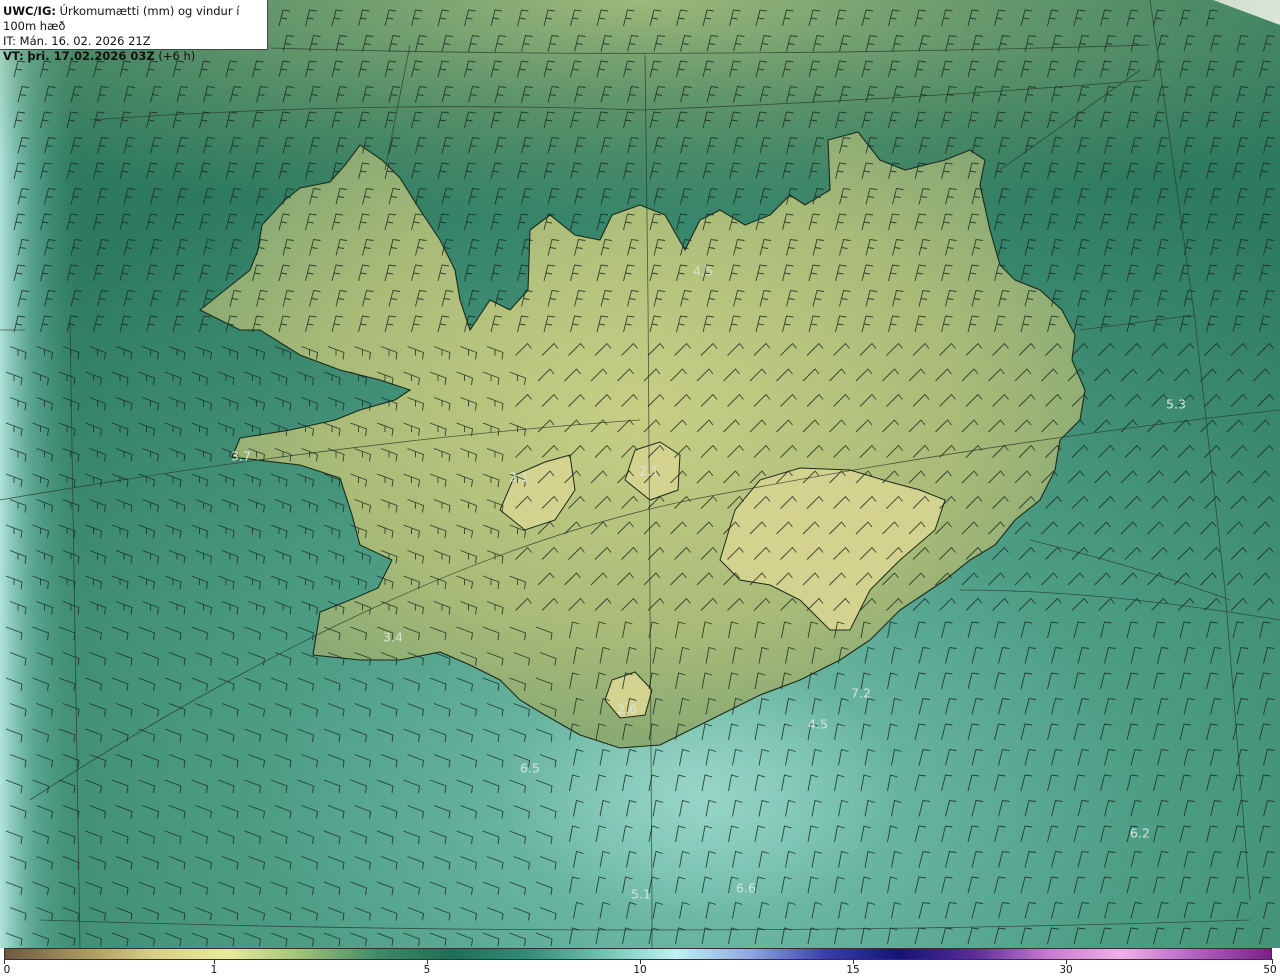  Describe the element at coordinates (640, 963) in the screenshot. I see `colorbar: 0 1 5 10 15 30 50` at that location.